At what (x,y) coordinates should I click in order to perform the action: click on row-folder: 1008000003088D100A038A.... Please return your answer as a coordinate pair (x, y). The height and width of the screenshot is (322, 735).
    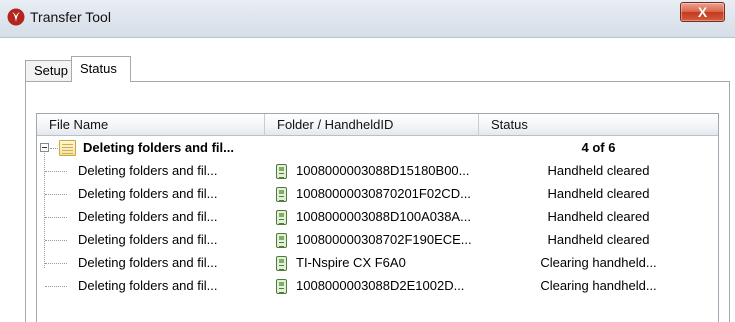
    Looking at the image, I should click on (383, 216).